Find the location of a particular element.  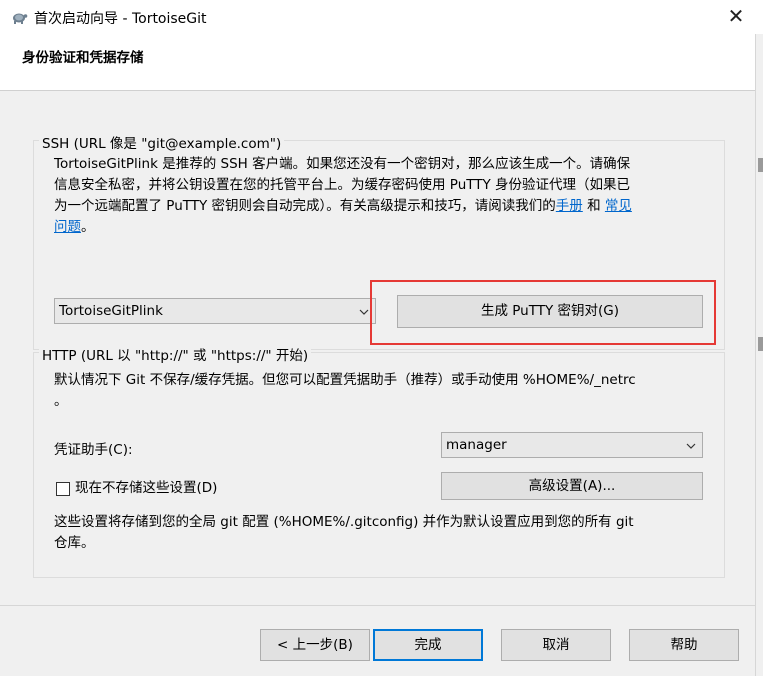

ssh-description-line: 问题。 is located at coordinates (384, 227).